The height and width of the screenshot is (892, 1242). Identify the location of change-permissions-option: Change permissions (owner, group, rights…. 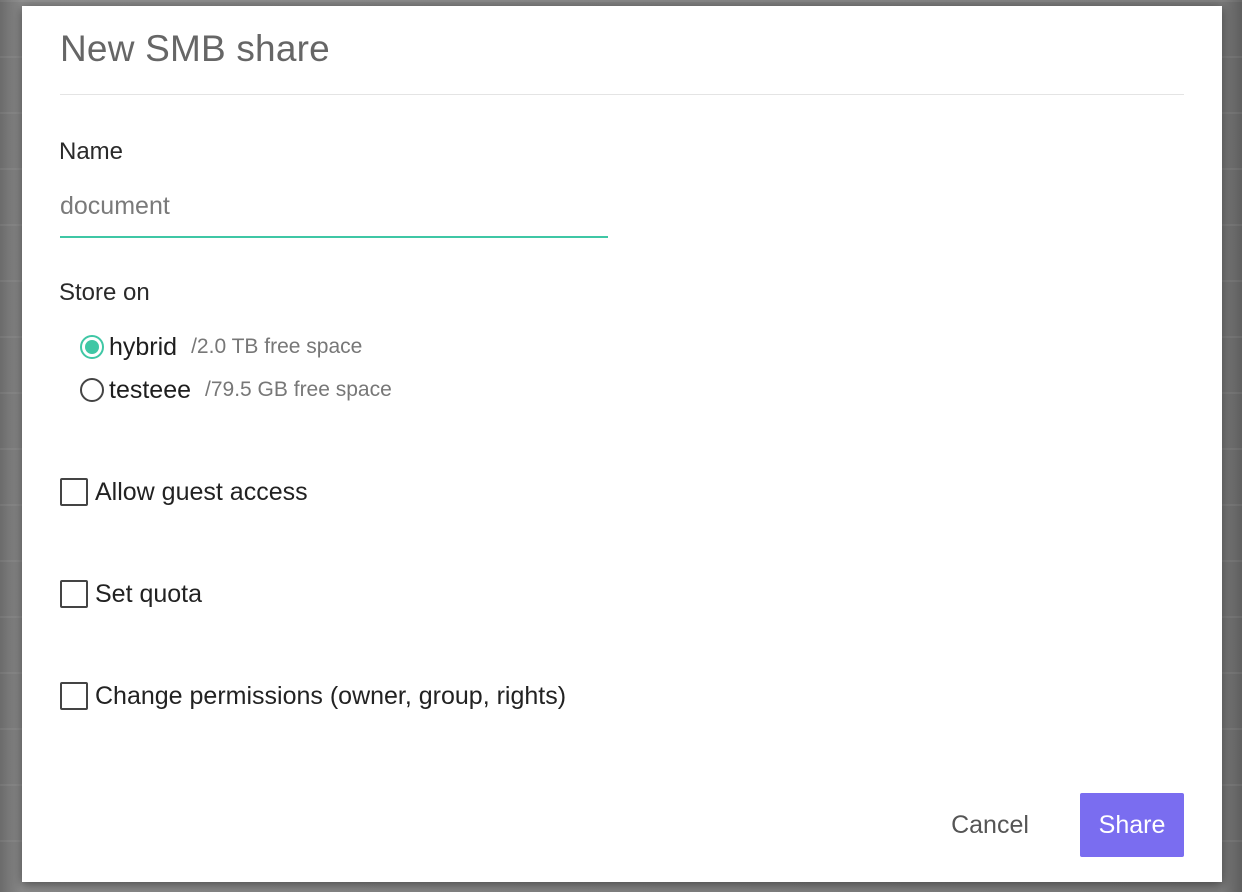
(313, 696).